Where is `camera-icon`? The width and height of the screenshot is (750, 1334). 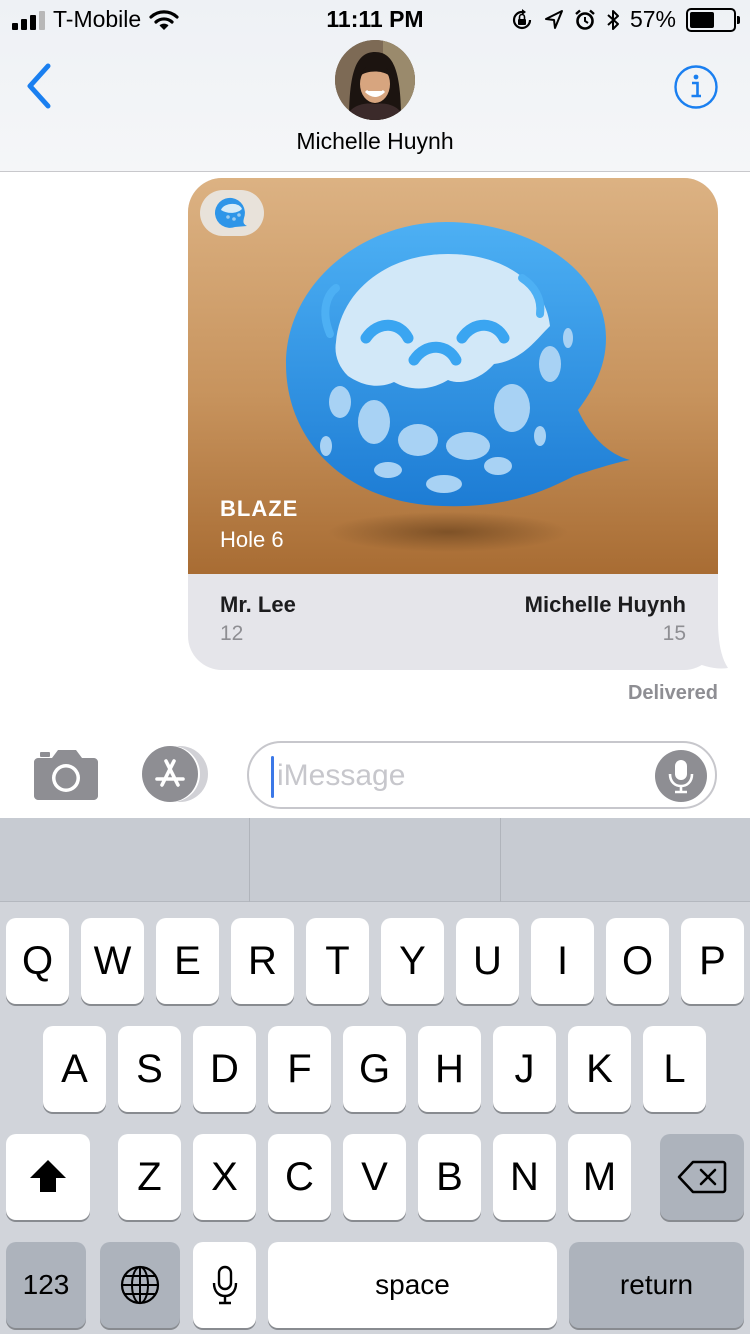 camera-icon is located at coordinates (66, 775).